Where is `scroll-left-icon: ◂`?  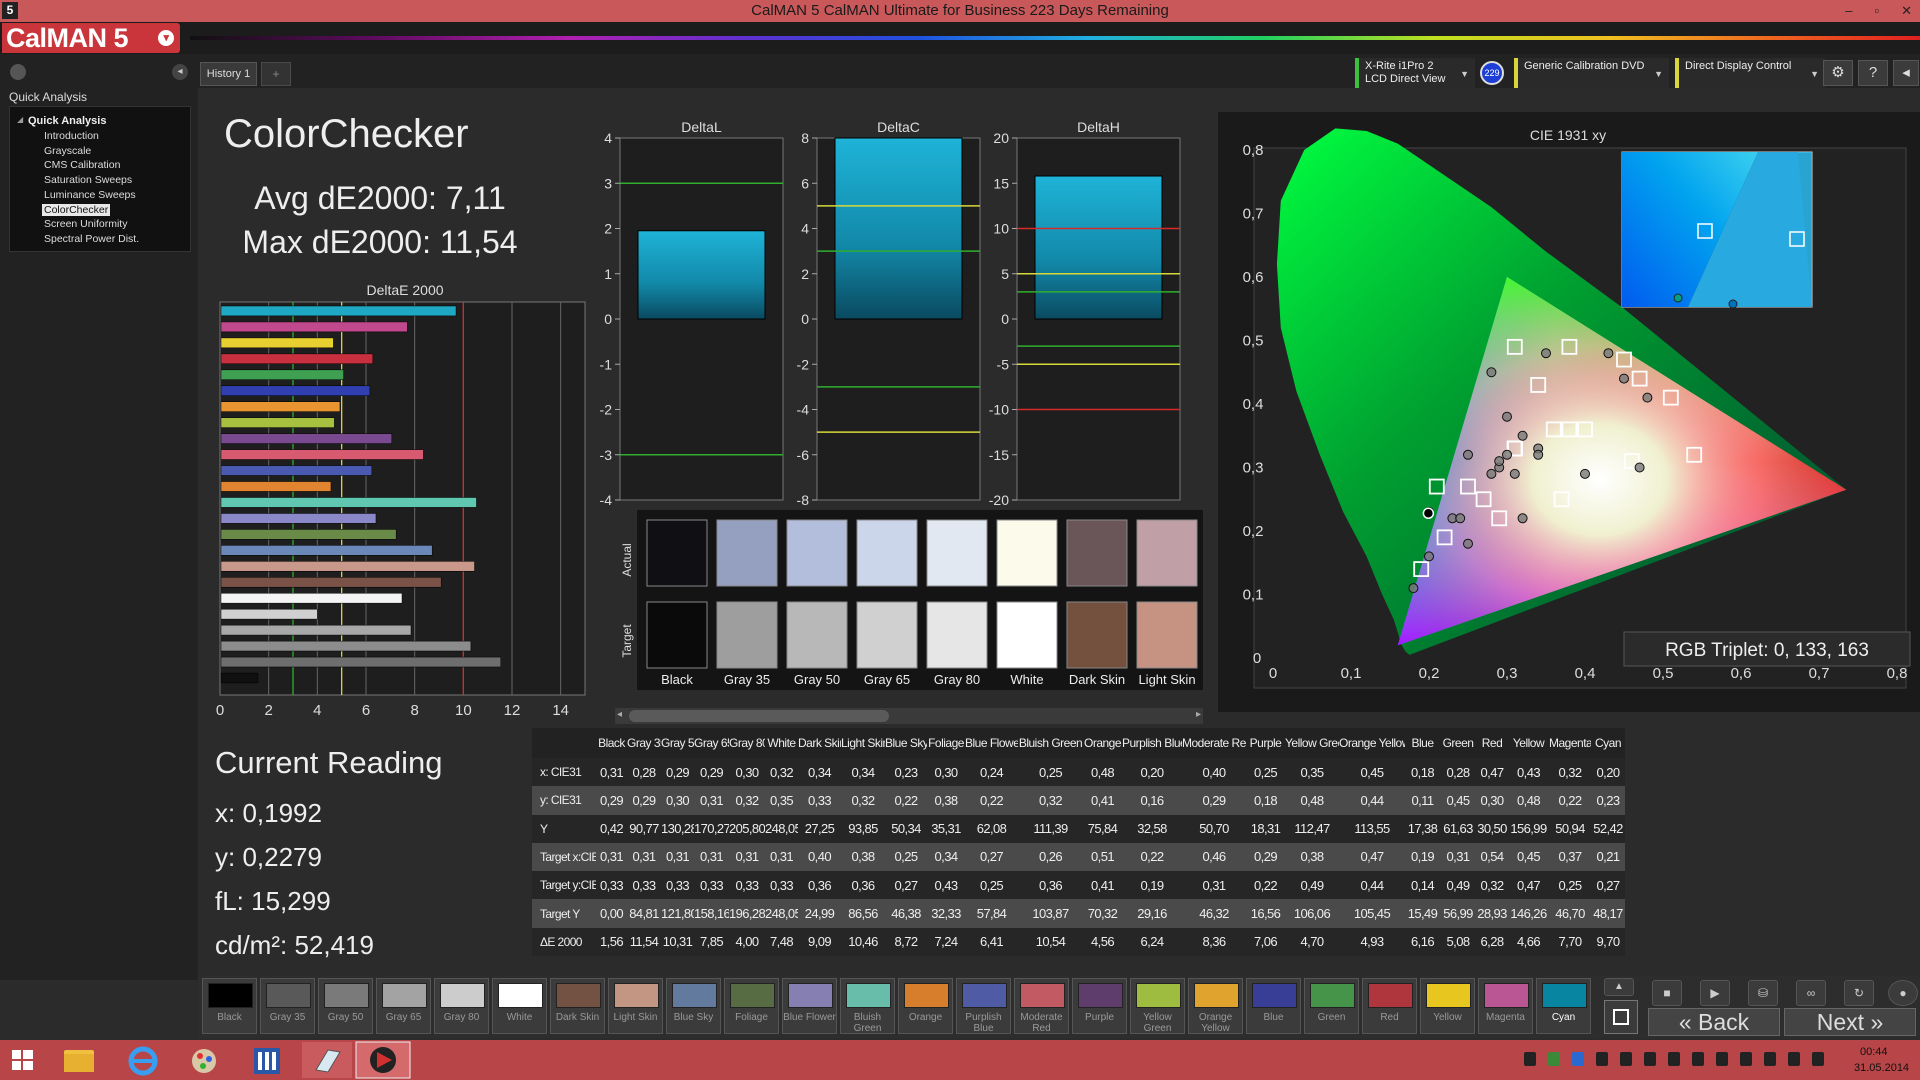 scroll-left-icon: ◂ is located at coordinates (619, 714).